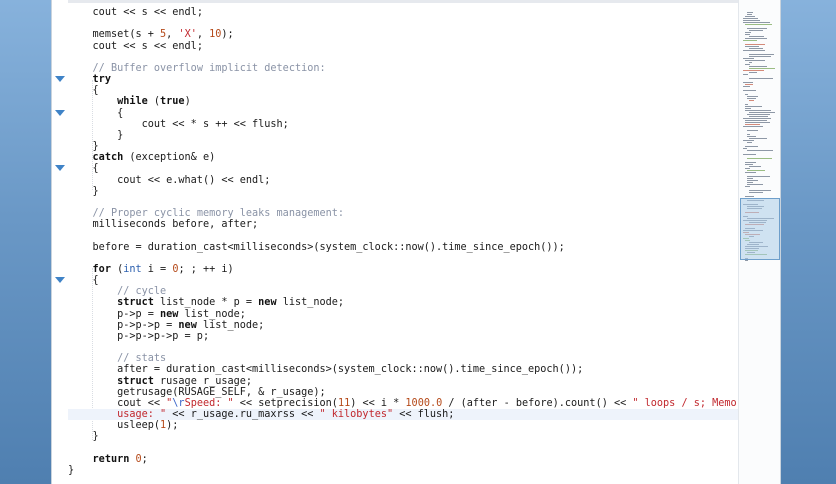 This screenshot has width=836, height=484. I want to click on code-line: usleep(1);, so click(123, 425).